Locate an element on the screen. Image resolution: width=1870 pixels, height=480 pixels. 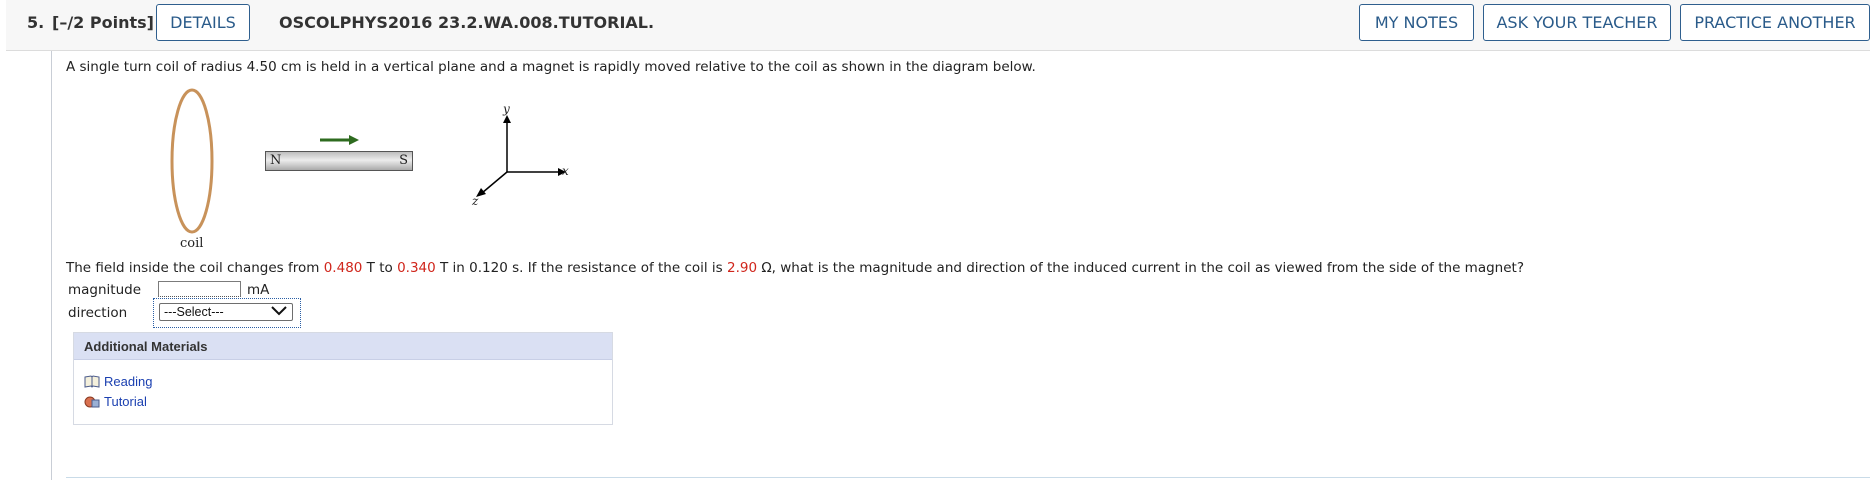
reading-link: Reading is located at coordinates (118, 381).